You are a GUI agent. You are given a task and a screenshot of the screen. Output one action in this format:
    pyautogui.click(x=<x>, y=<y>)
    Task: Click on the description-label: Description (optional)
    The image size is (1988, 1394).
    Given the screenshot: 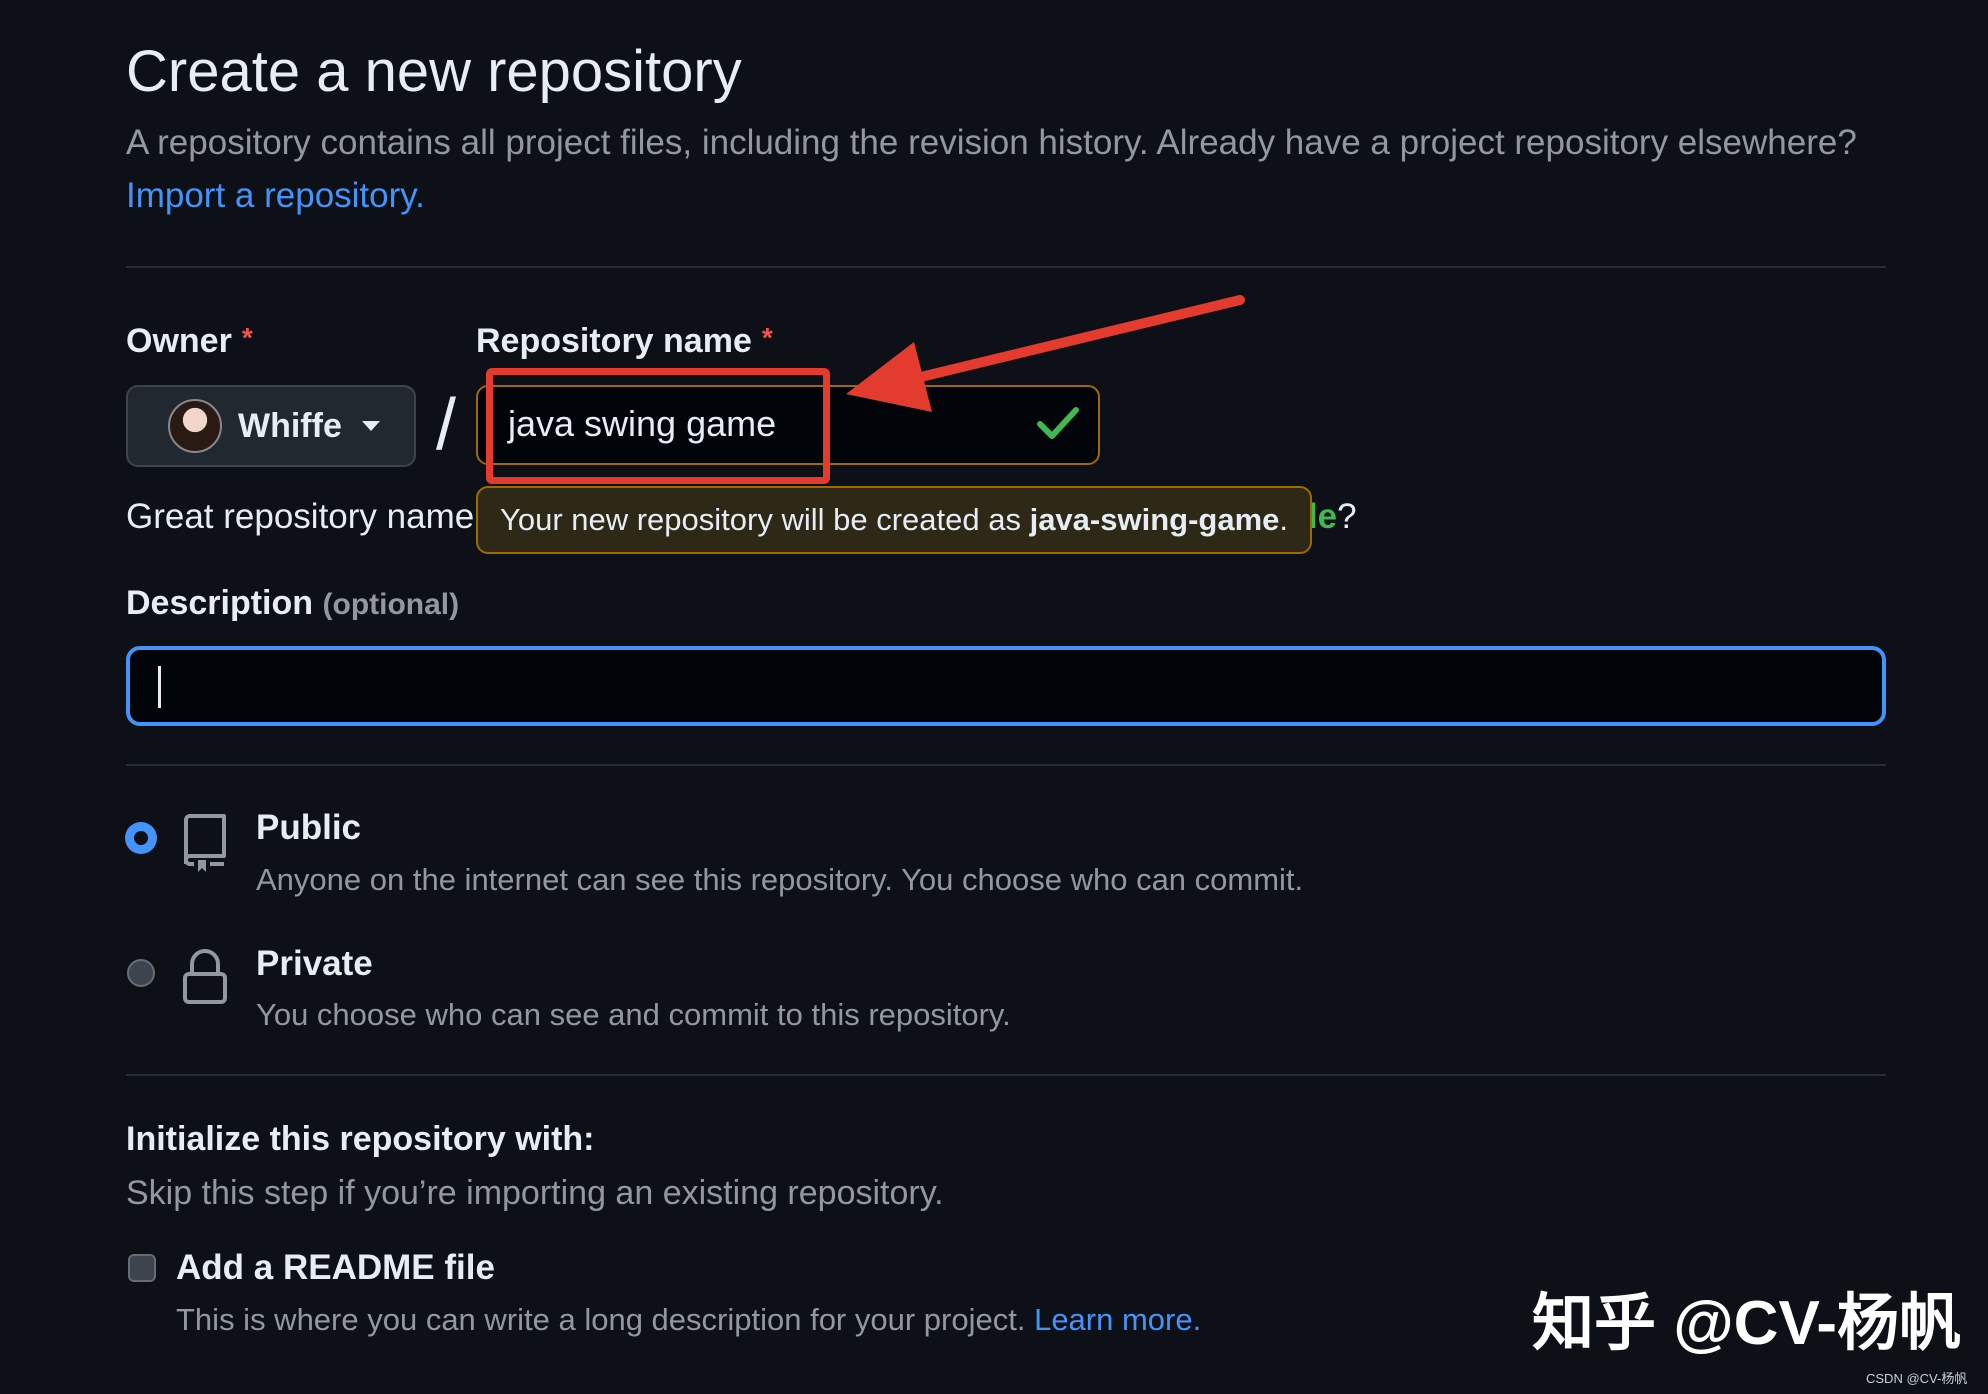 What is the action you would take?
    pyautogui.click(x=292, y=603)
    